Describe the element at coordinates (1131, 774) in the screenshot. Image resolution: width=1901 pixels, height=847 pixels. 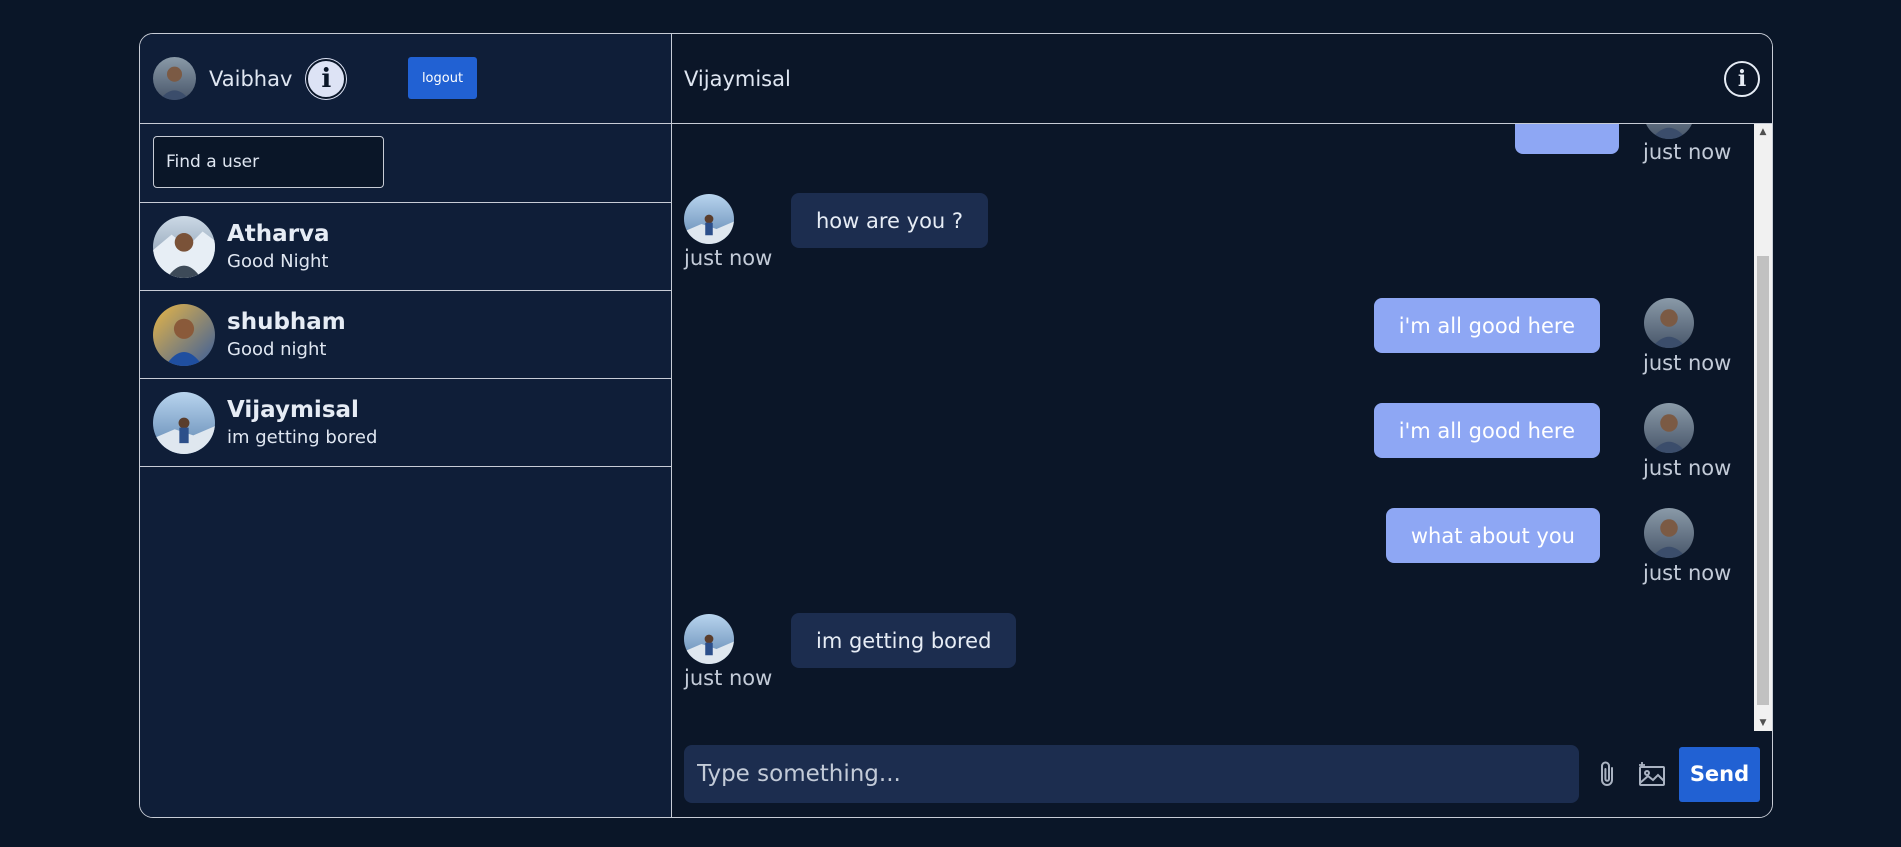
I see `message-input` at that location.